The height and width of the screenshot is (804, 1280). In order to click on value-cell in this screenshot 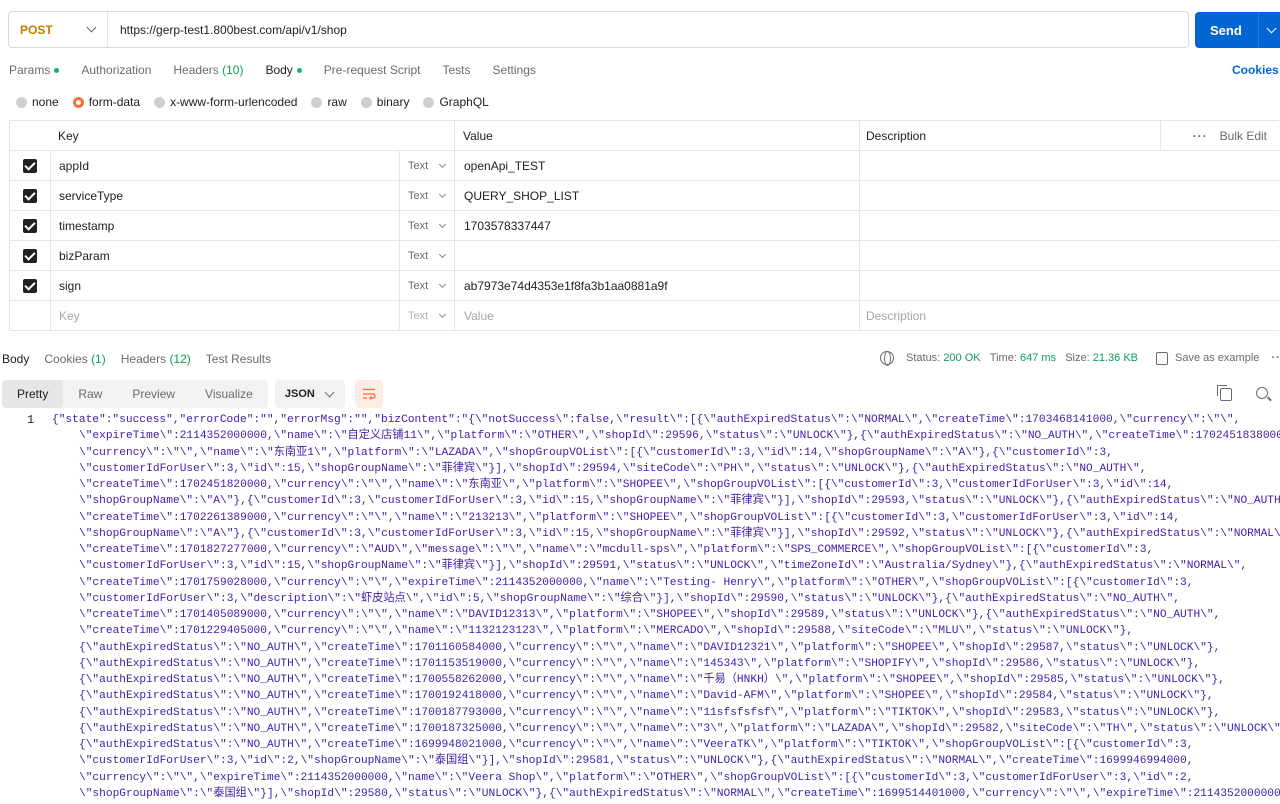, I will do `click(657, 255)`.